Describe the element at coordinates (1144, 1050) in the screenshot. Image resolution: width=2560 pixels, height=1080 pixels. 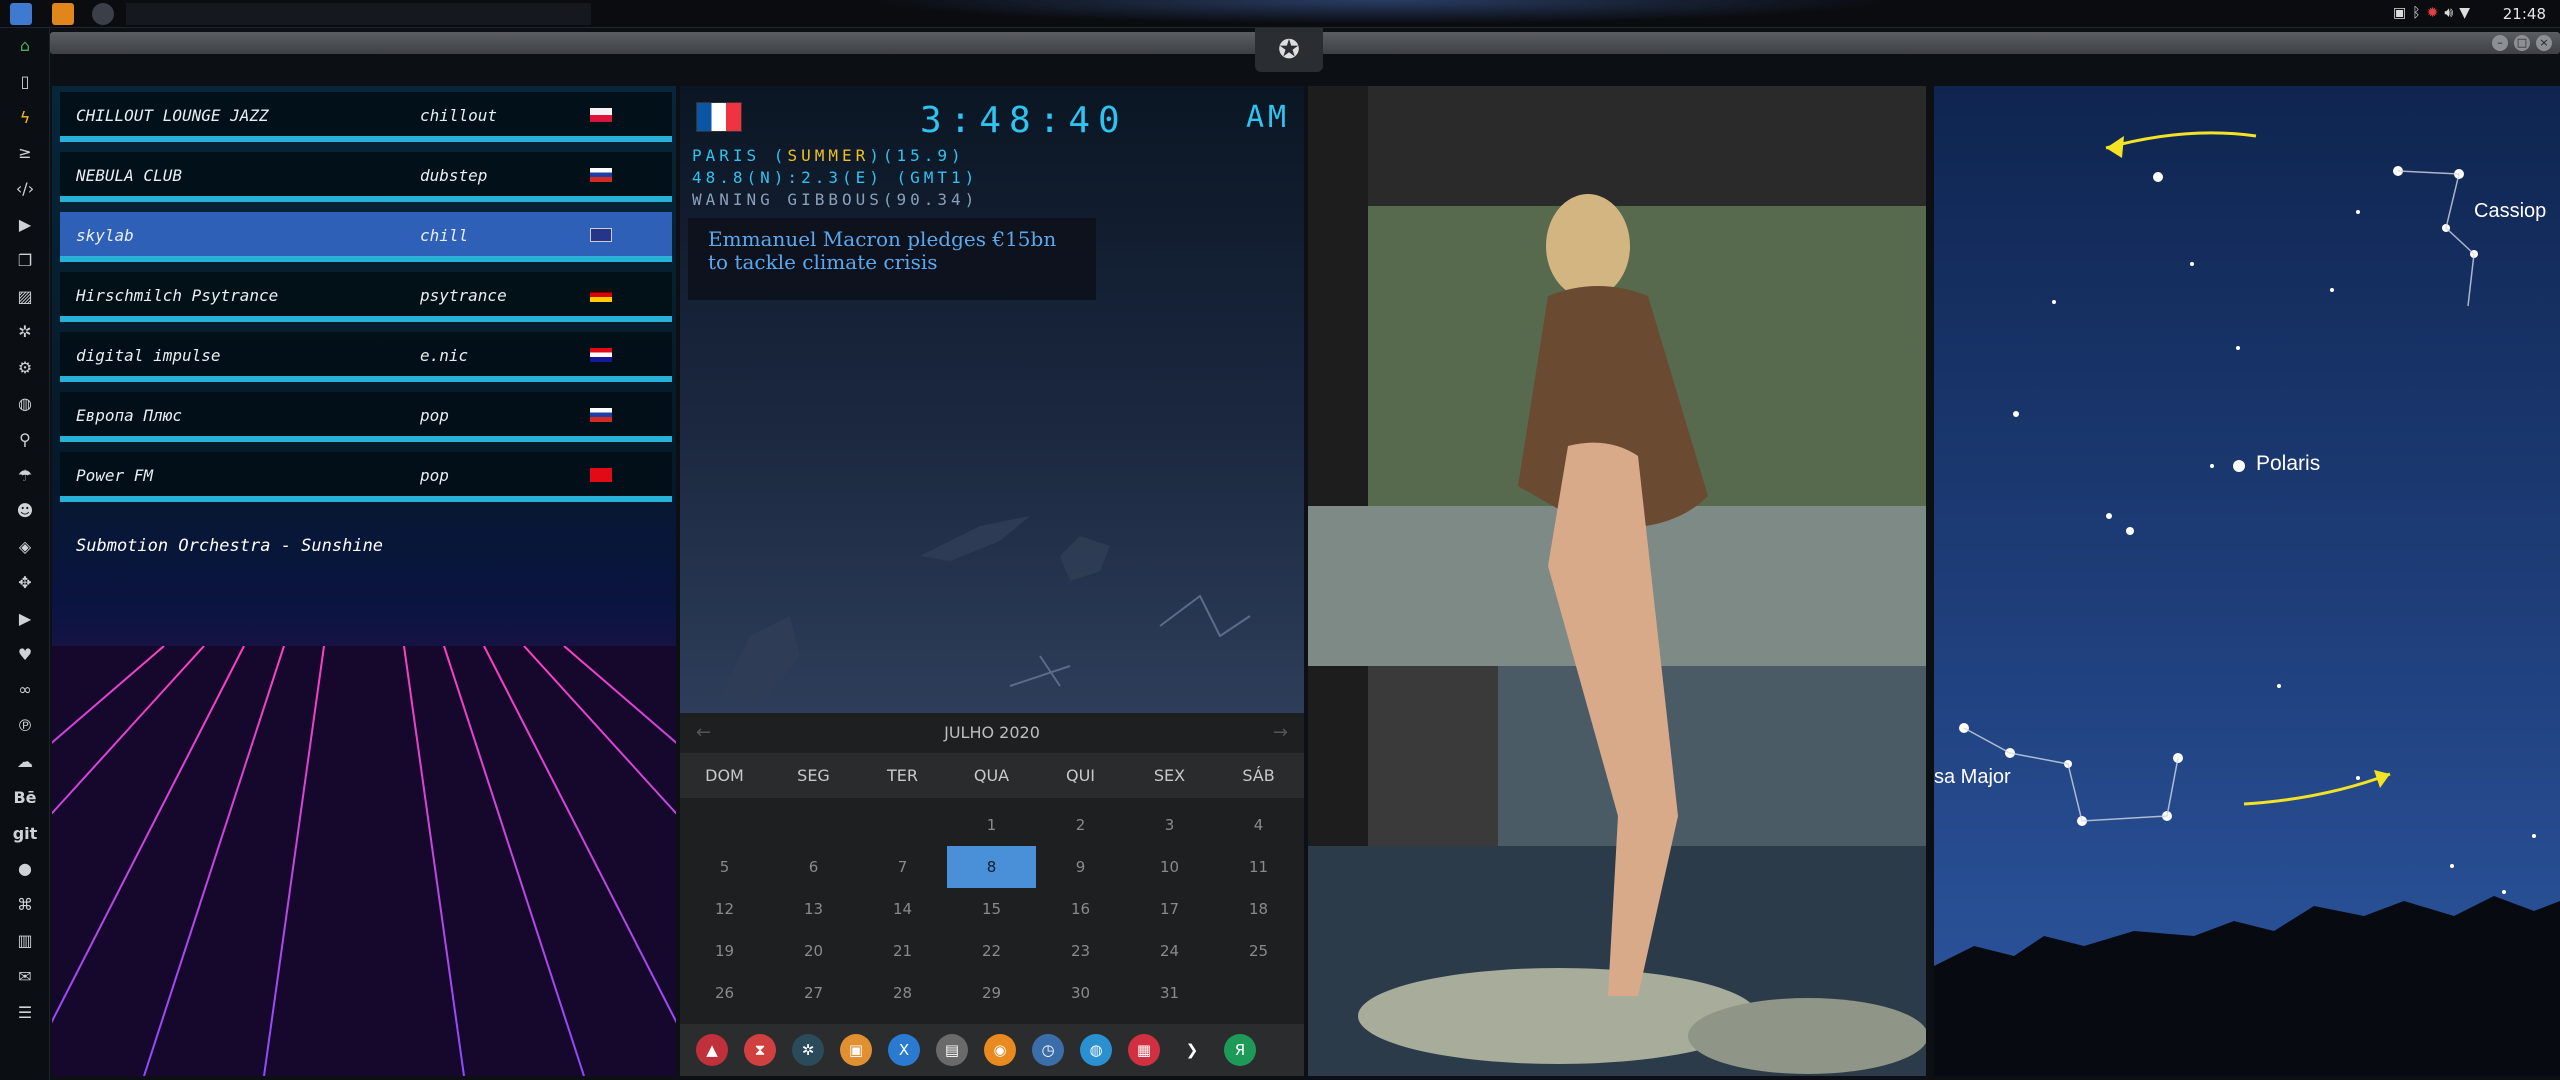
I see `calendar-app-icon: ▦` at that location.